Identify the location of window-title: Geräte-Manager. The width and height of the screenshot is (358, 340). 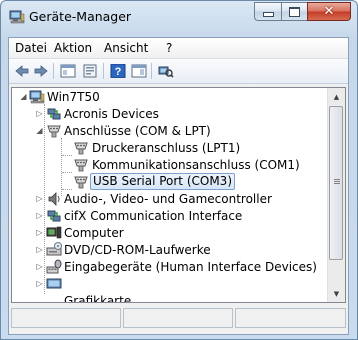
(80, 16).